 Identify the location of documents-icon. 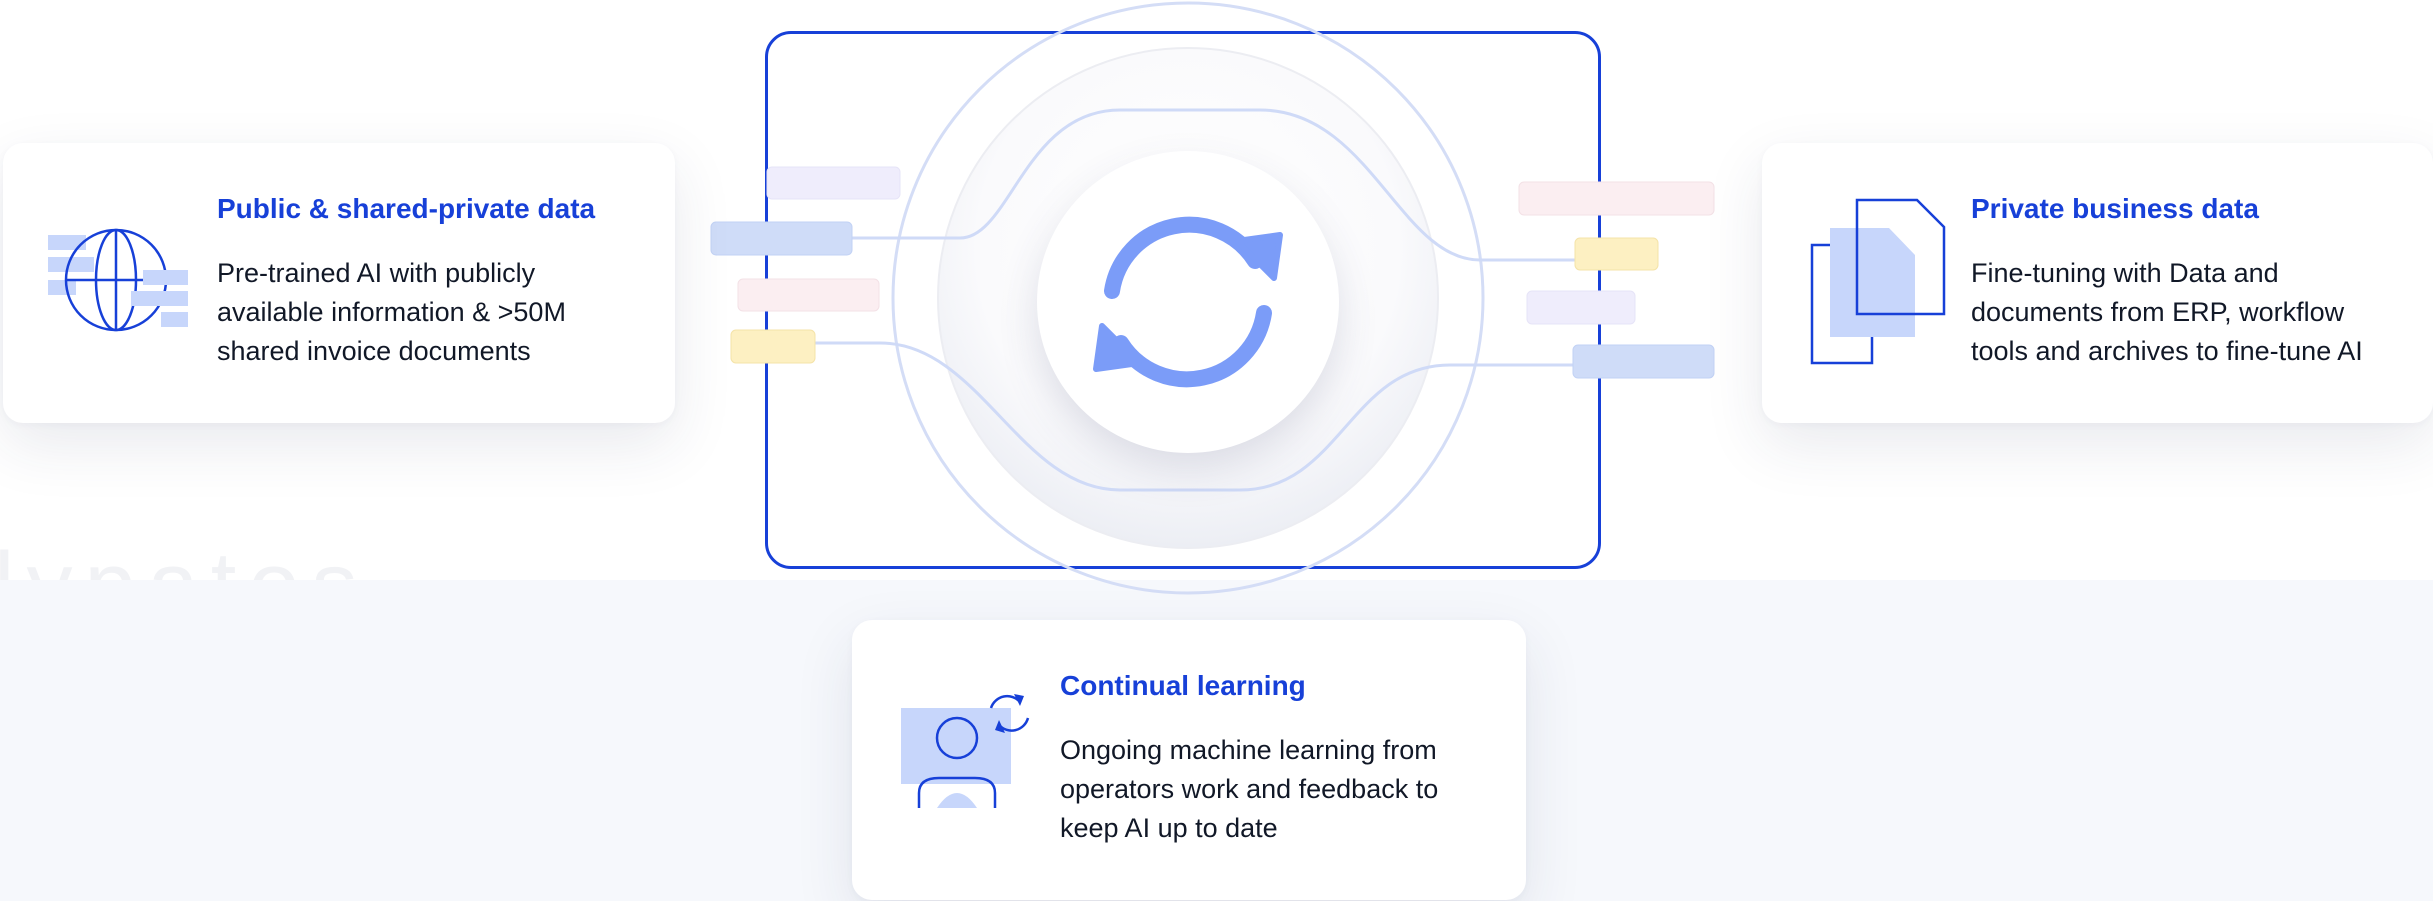
(1878, 281).